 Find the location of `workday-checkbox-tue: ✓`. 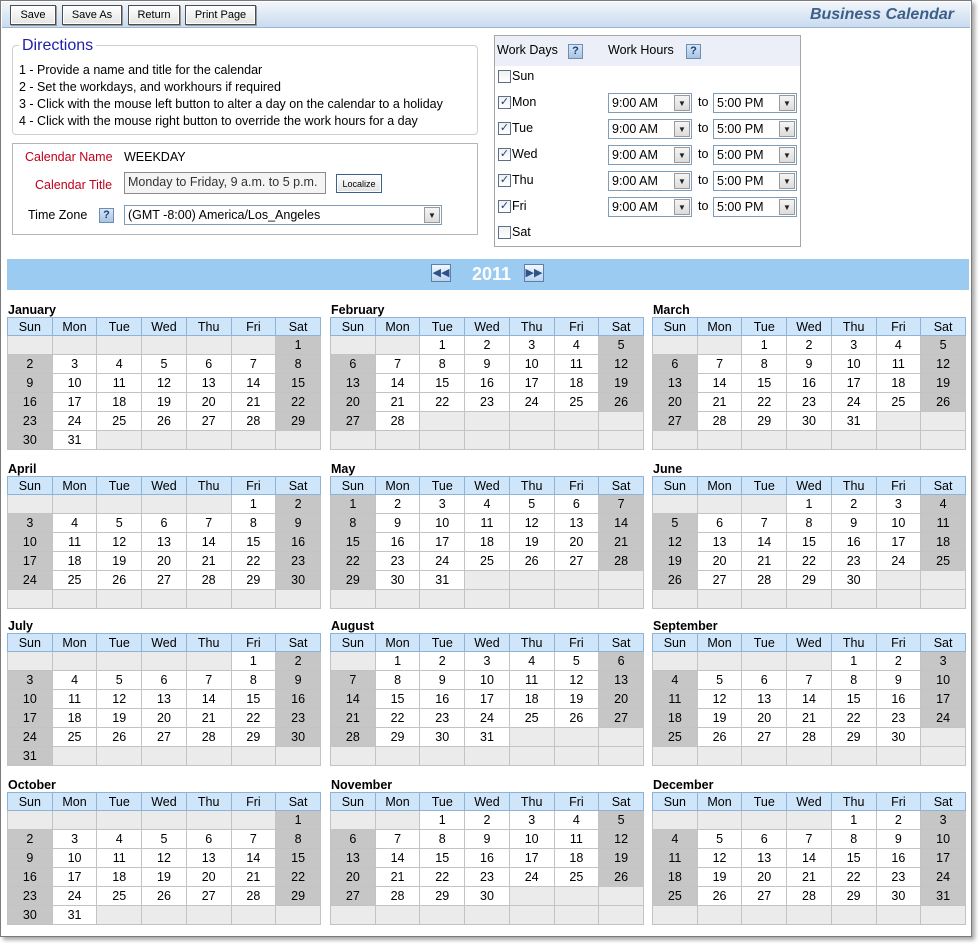

workday-checkbox-tue: ✓ is located at coordinates (504, 128).